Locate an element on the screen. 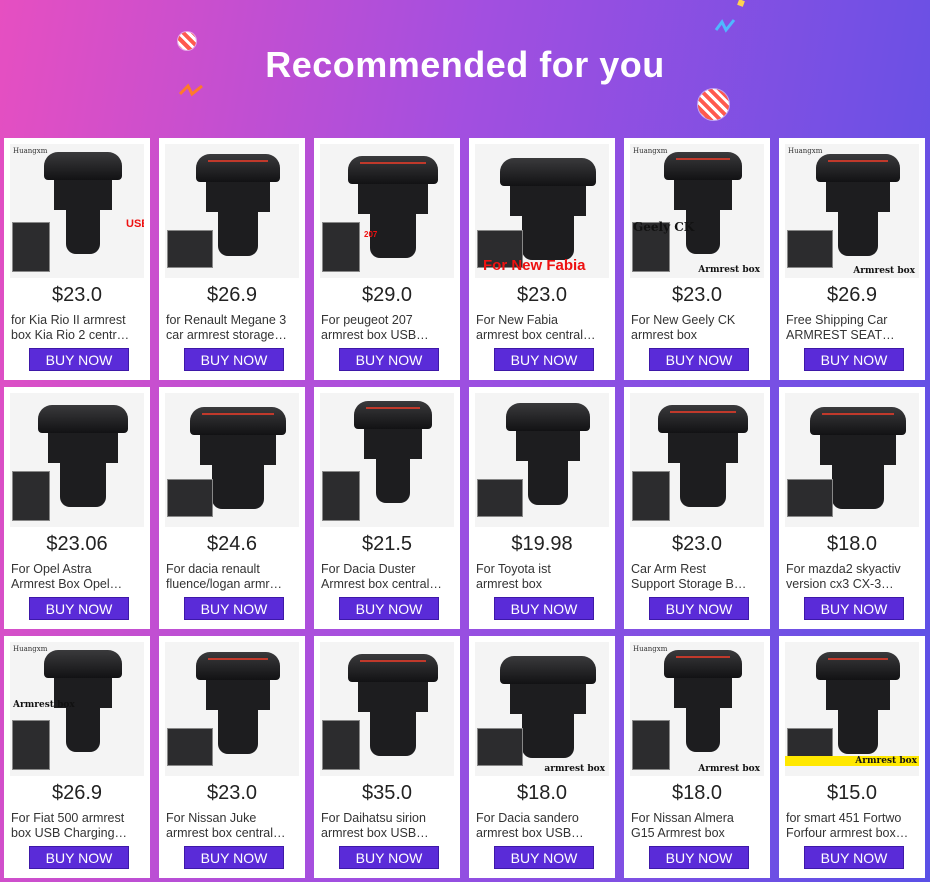 The height and width of the screenshot is (882, 930). product-title-line: For dacia renault is located at coordinates (213, 569).